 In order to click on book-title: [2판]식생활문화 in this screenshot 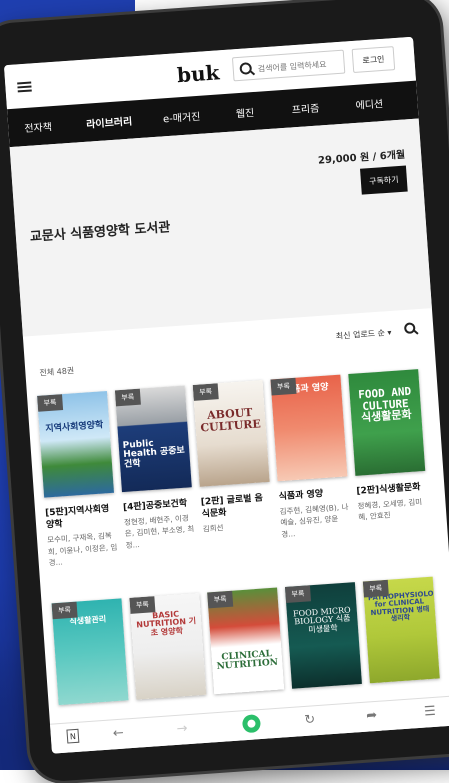, I will do `click(391, 489)`.